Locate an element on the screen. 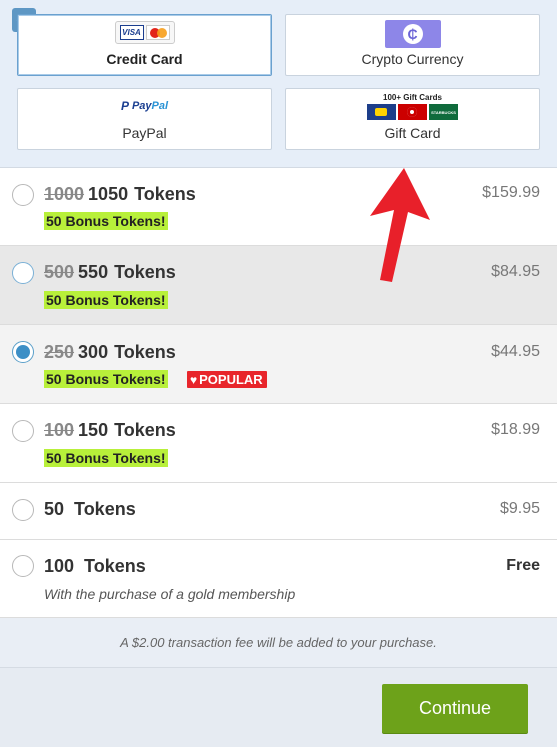  gift-card-image: STARBUCKS is located at coordinates (443, 112).